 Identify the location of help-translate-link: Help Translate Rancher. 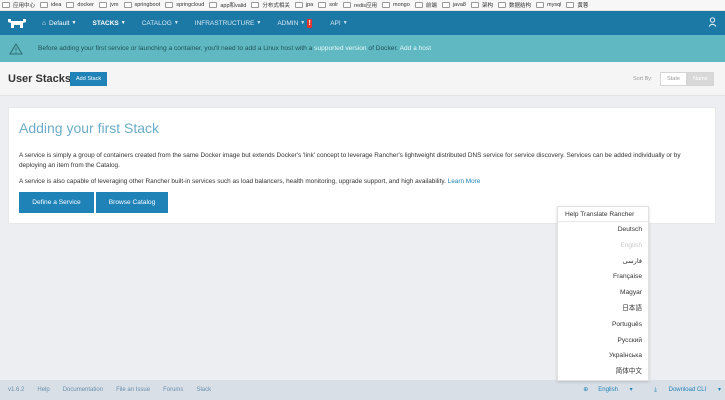
(603, 214).